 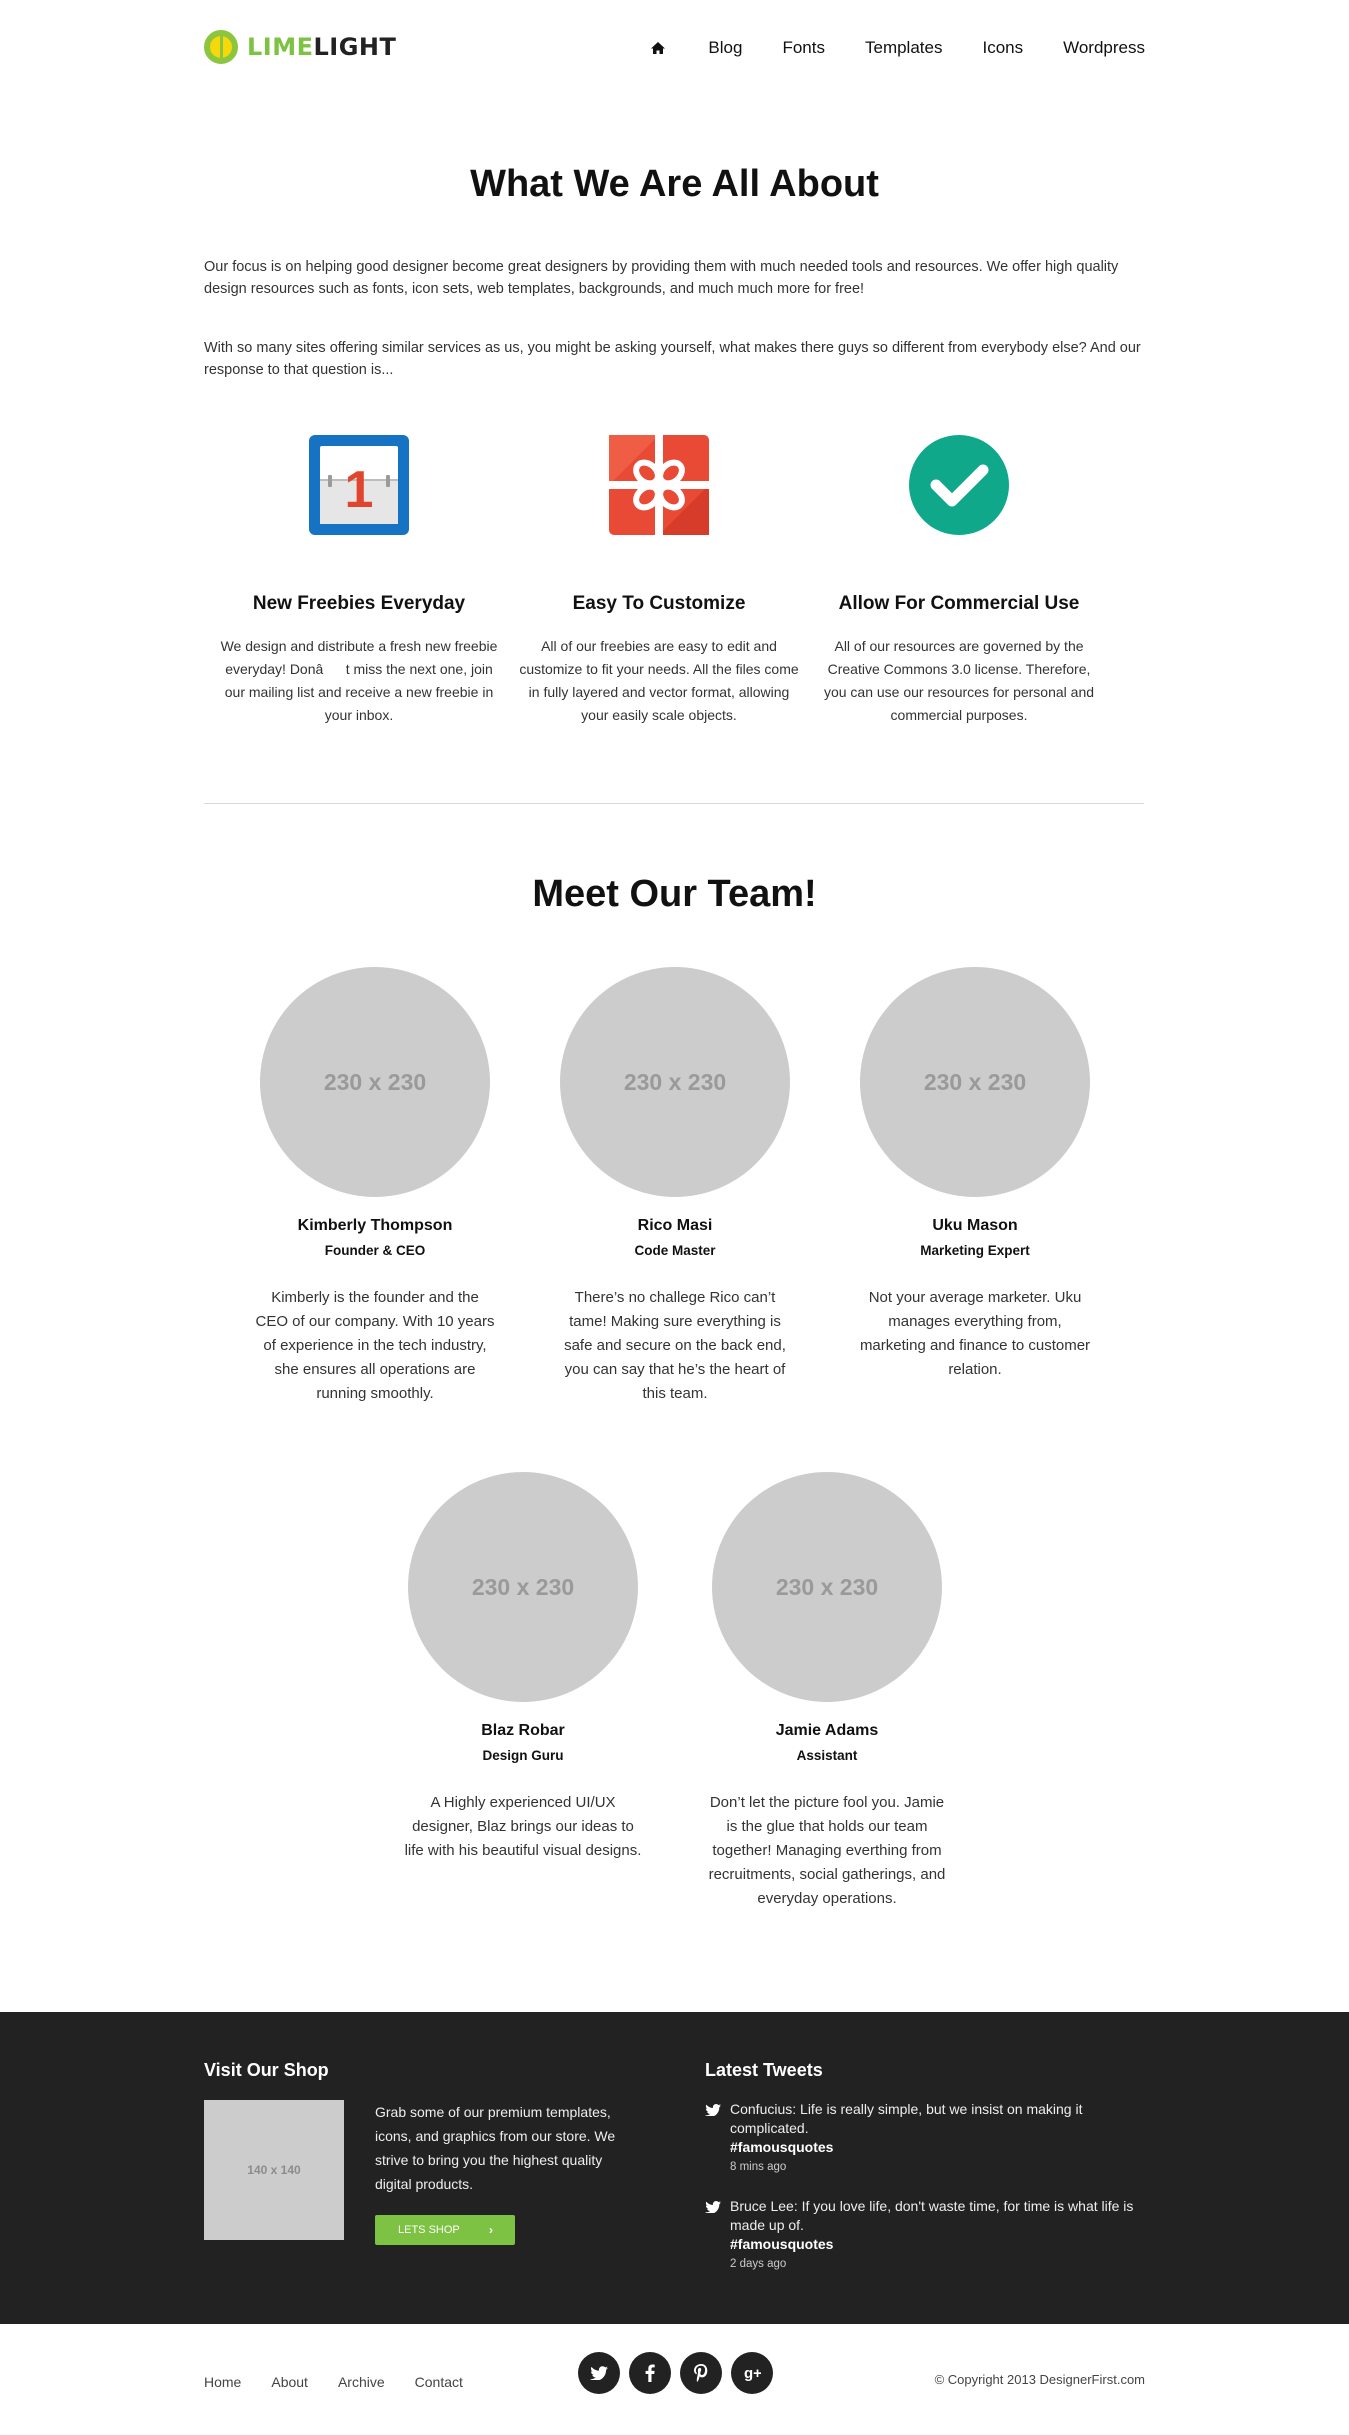 I want to click on footer-nav: Home About Archive Contact, so click(x=348, y=2382).